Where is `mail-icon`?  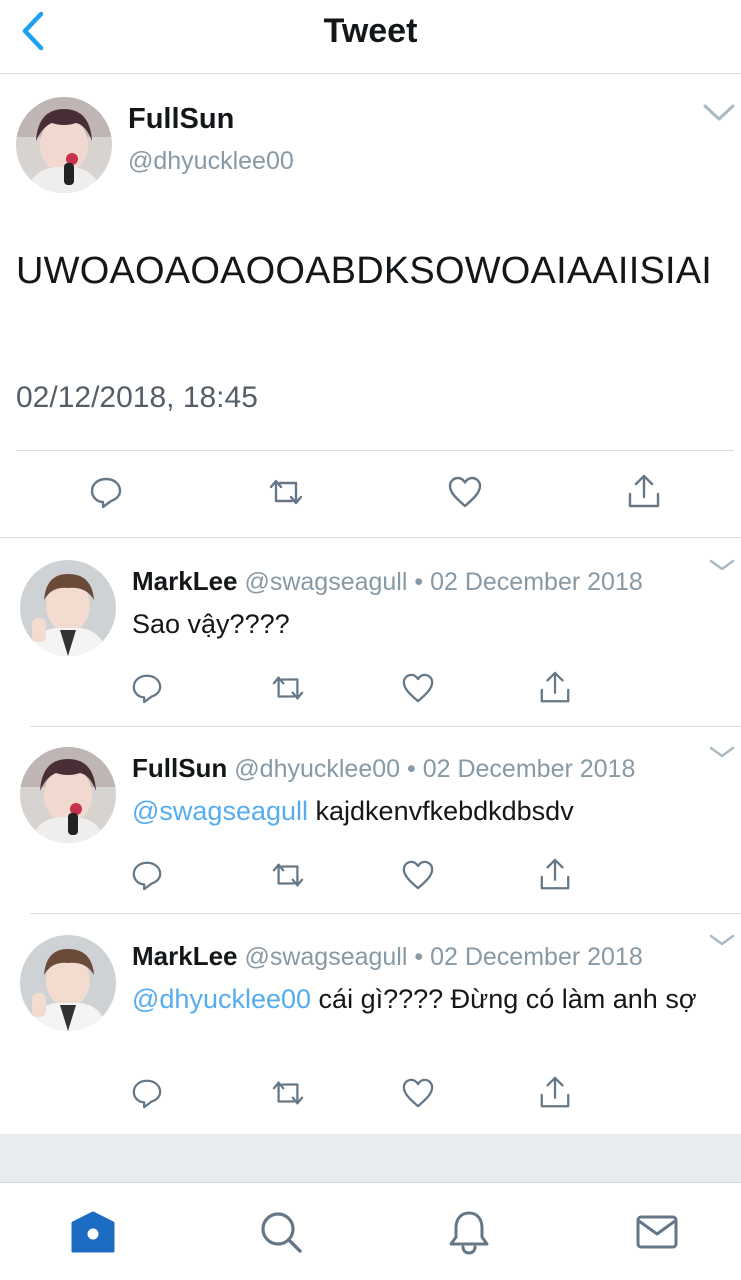 mail-icon is located at coordinates (657, 1232).